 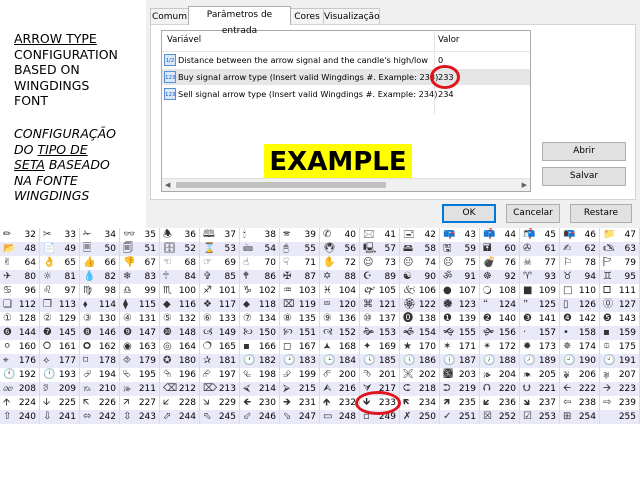 I want to click on wingdings-glyph-icon: 🞈, so click(x=87, y=346).